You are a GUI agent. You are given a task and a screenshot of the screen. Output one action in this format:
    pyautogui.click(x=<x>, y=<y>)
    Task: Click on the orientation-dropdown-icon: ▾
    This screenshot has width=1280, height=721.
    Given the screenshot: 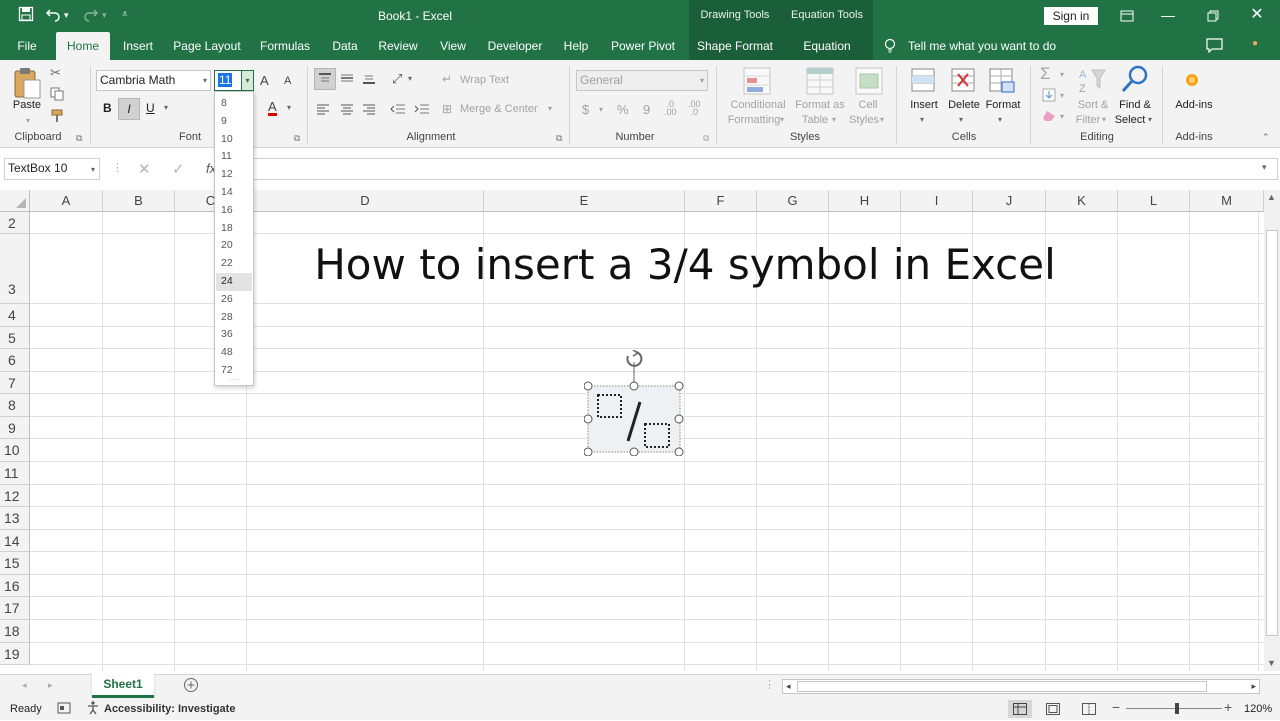 What is the action you would take?
    pyautogui.click(x=410, y=78)
    